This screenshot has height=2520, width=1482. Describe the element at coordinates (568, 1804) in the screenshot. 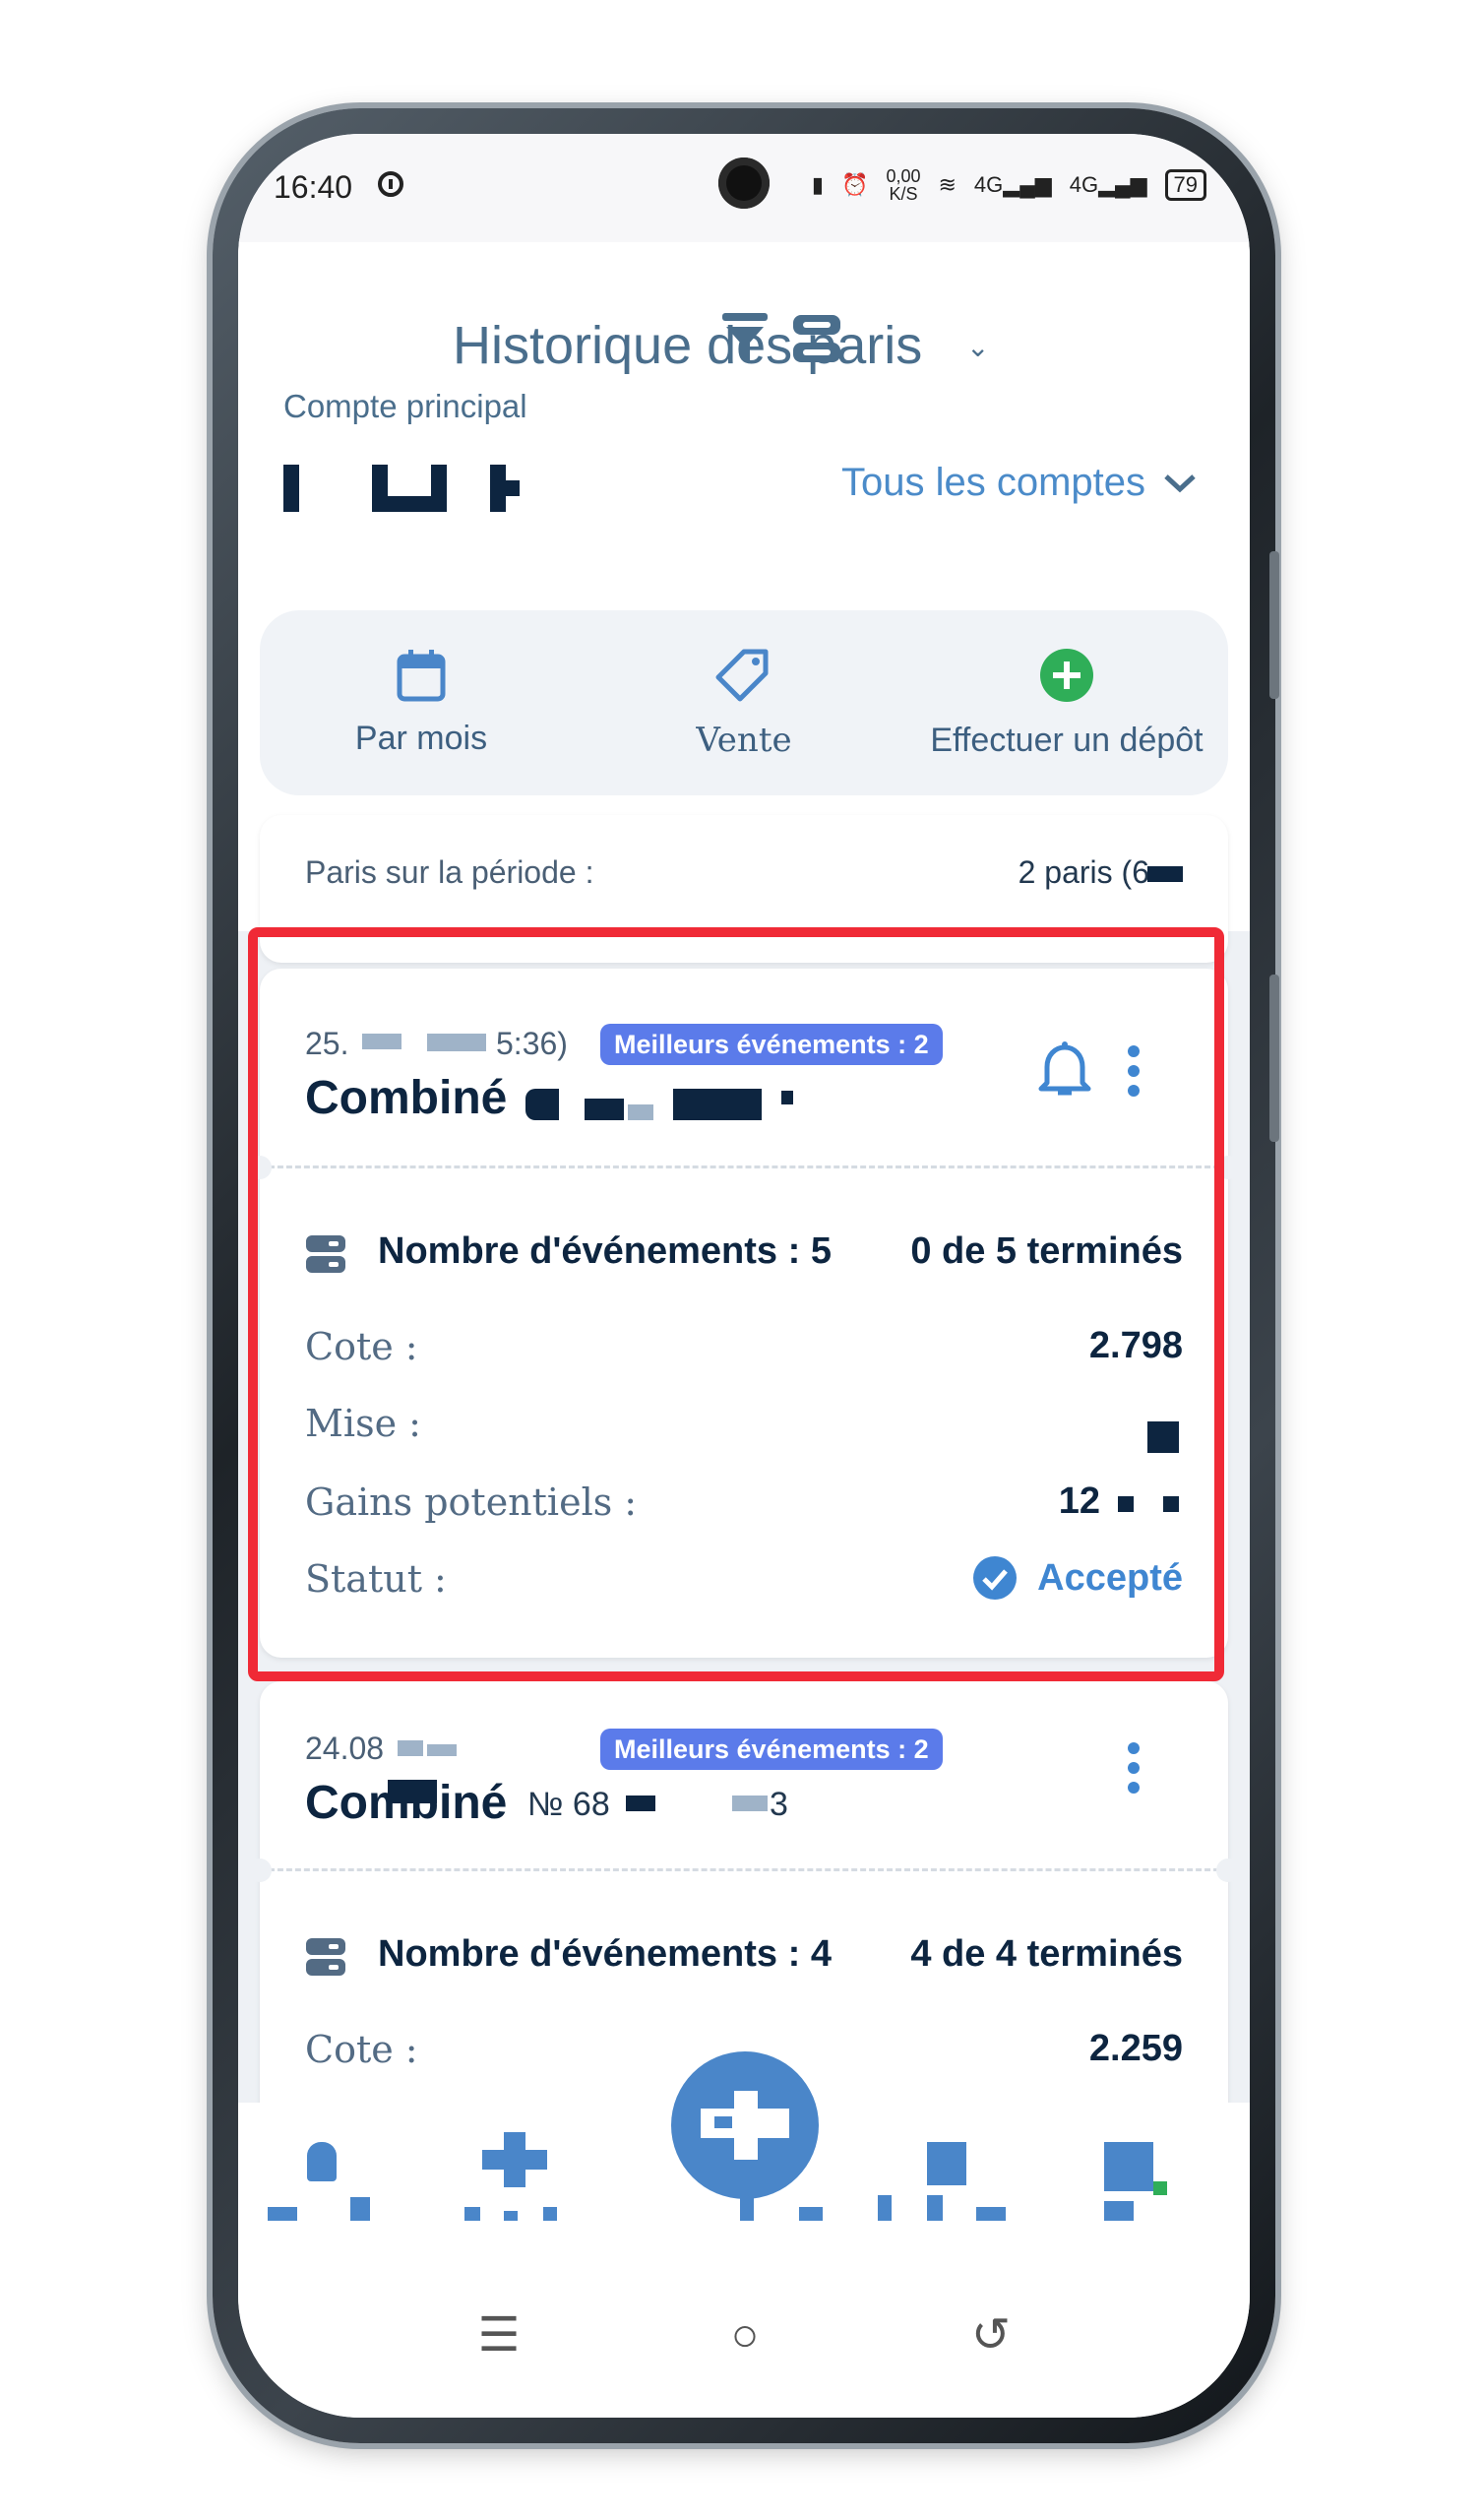

I see `bet-number: № 68` at that location.